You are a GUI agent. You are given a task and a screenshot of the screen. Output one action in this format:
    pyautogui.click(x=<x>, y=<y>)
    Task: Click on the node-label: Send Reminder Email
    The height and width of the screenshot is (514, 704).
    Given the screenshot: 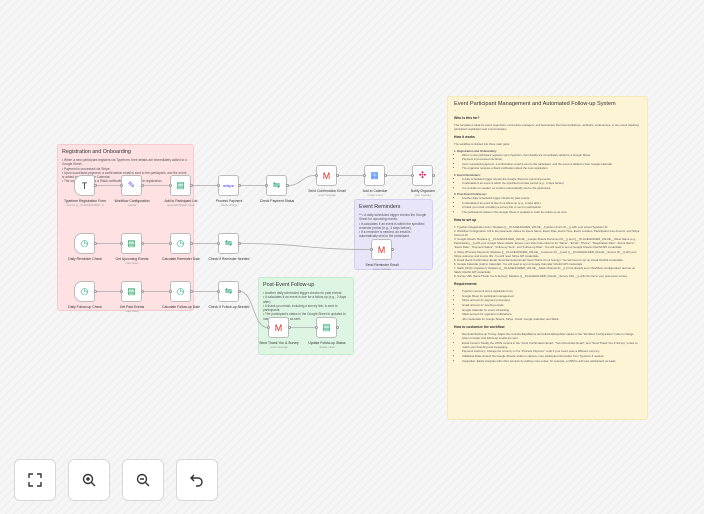 What is the action you would take?
    pyautogui.click(x=382, y=265)
    